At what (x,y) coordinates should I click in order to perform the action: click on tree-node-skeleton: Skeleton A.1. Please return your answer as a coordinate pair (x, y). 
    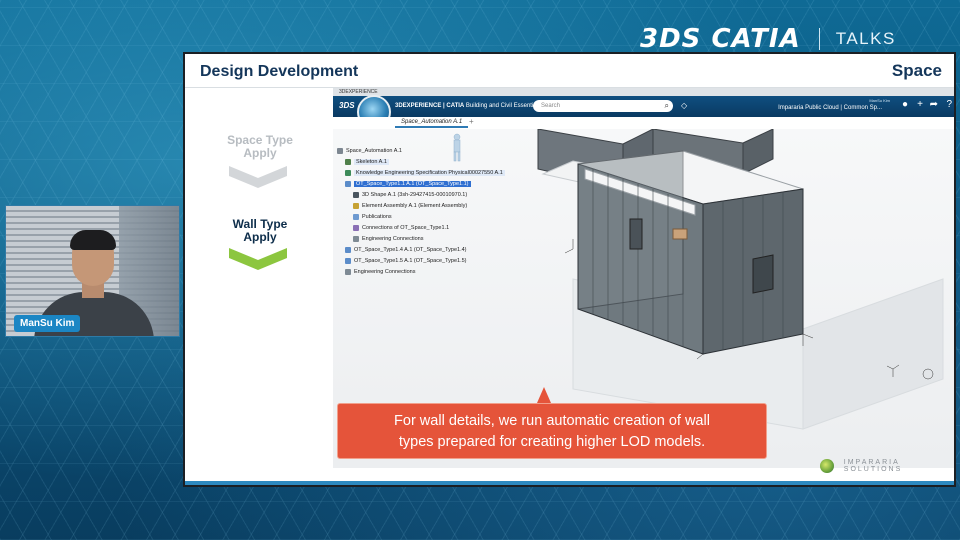
    Looking at the image, I should click on (367, 162).